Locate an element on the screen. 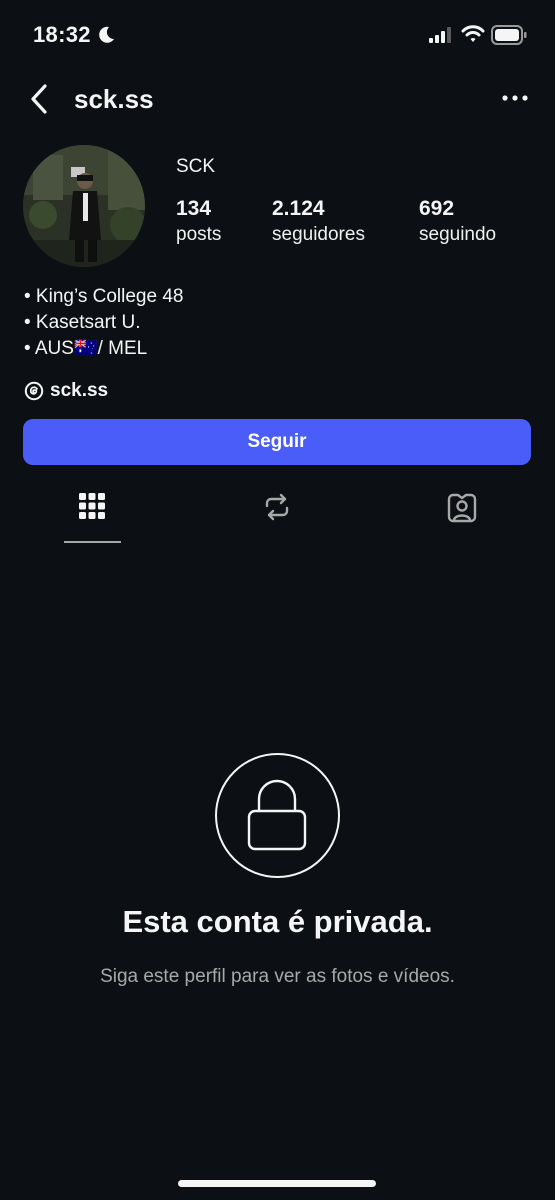 Image resolution: width=555 pixels, height=1200 pixels. threads-link: sck.ss is located at coordinates (66, 391).